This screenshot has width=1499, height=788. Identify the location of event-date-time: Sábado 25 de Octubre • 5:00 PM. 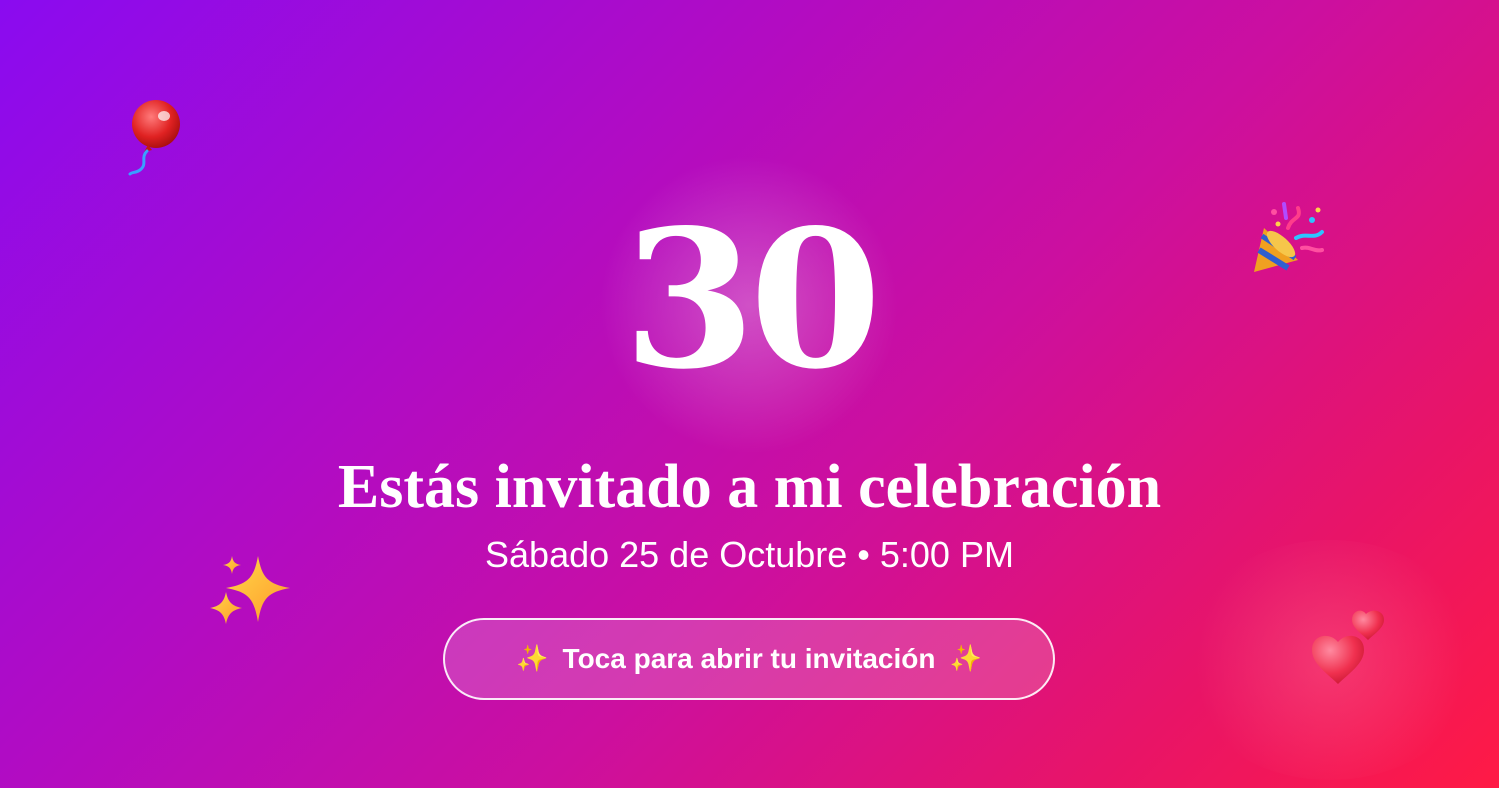
(749, 554).